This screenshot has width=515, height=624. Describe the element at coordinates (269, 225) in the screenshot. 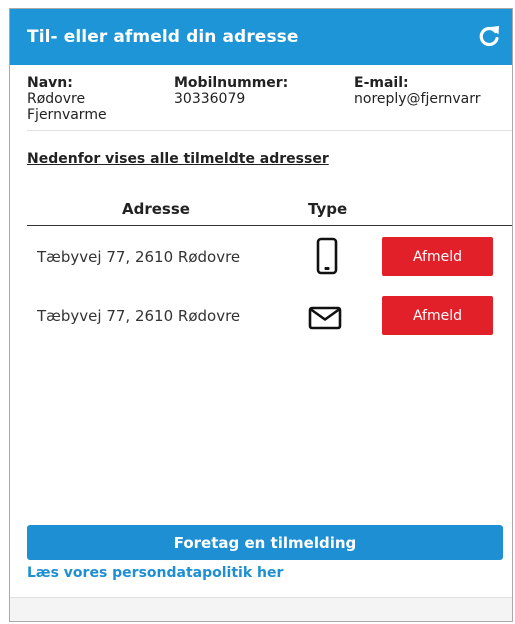

I see `table-header-divider` at that location.